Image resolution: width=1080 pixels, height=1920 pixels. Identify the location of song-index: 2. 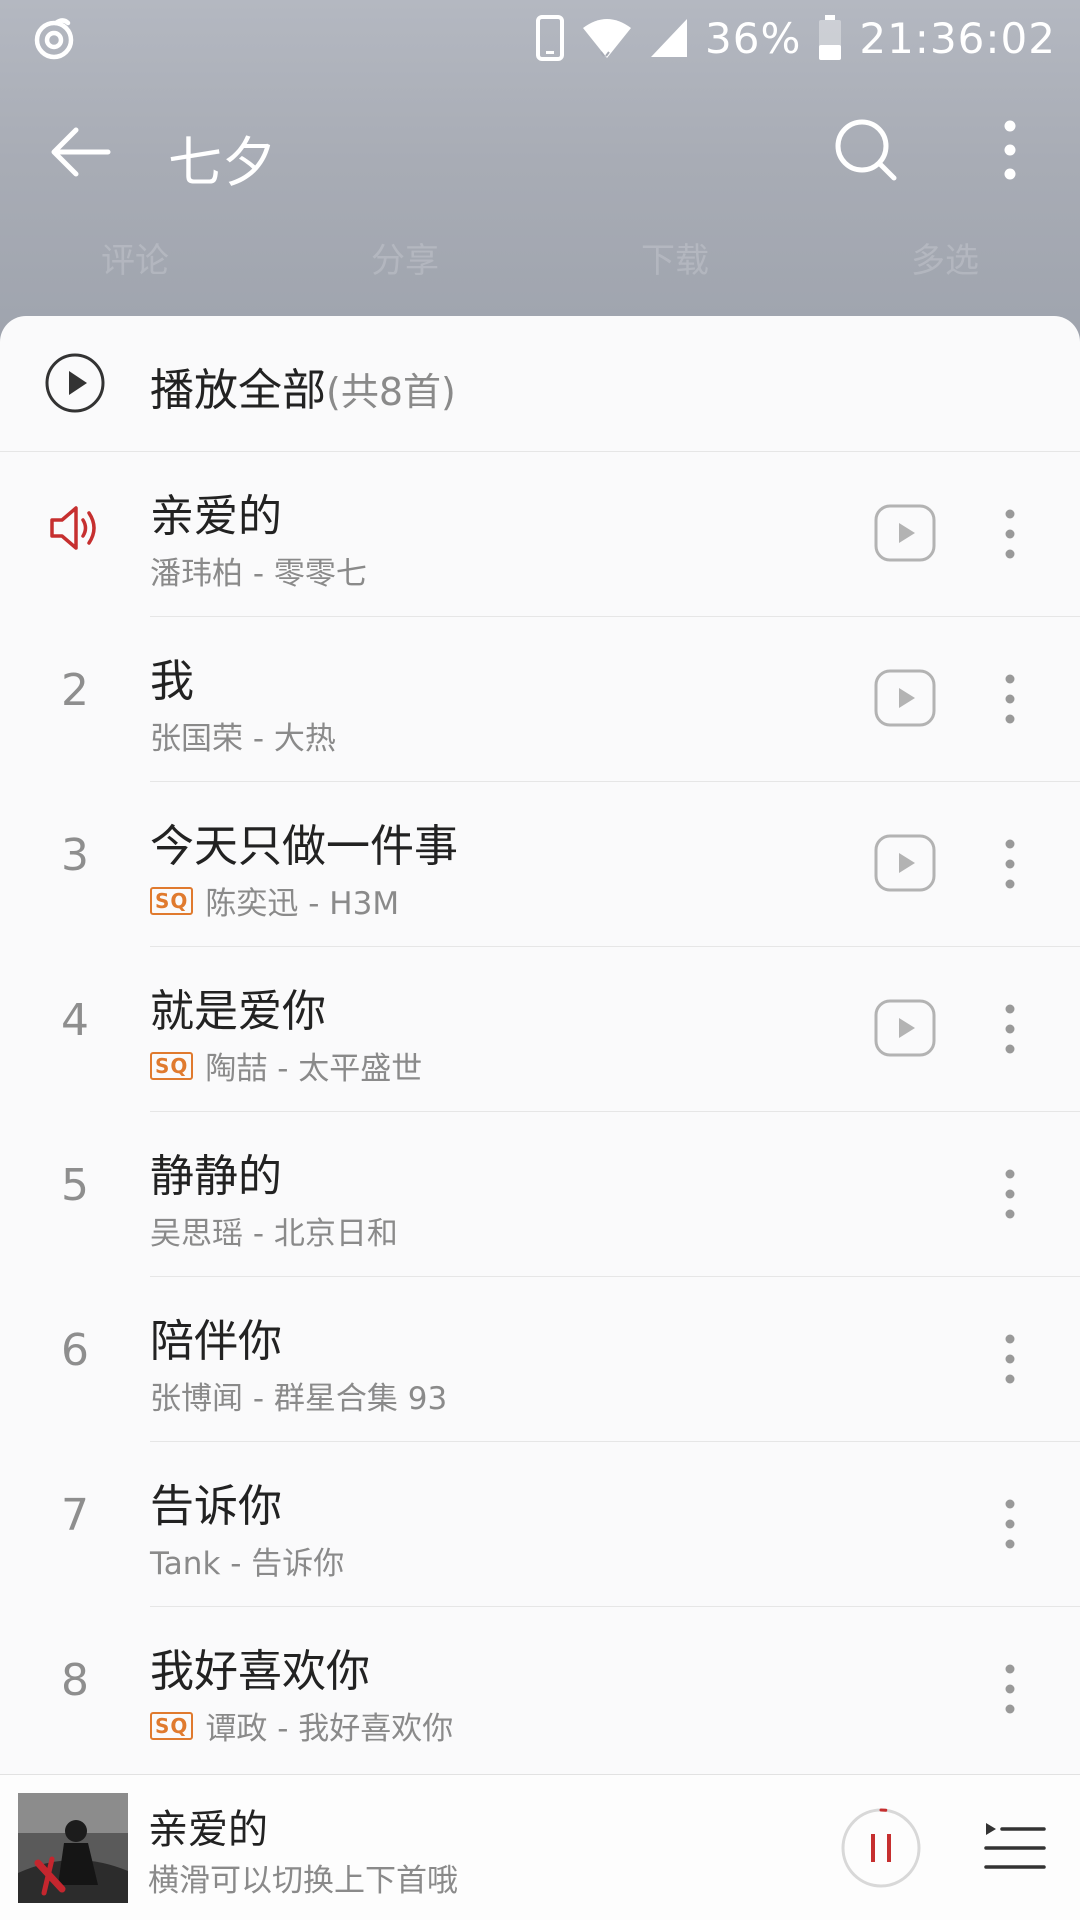
(75, 690).